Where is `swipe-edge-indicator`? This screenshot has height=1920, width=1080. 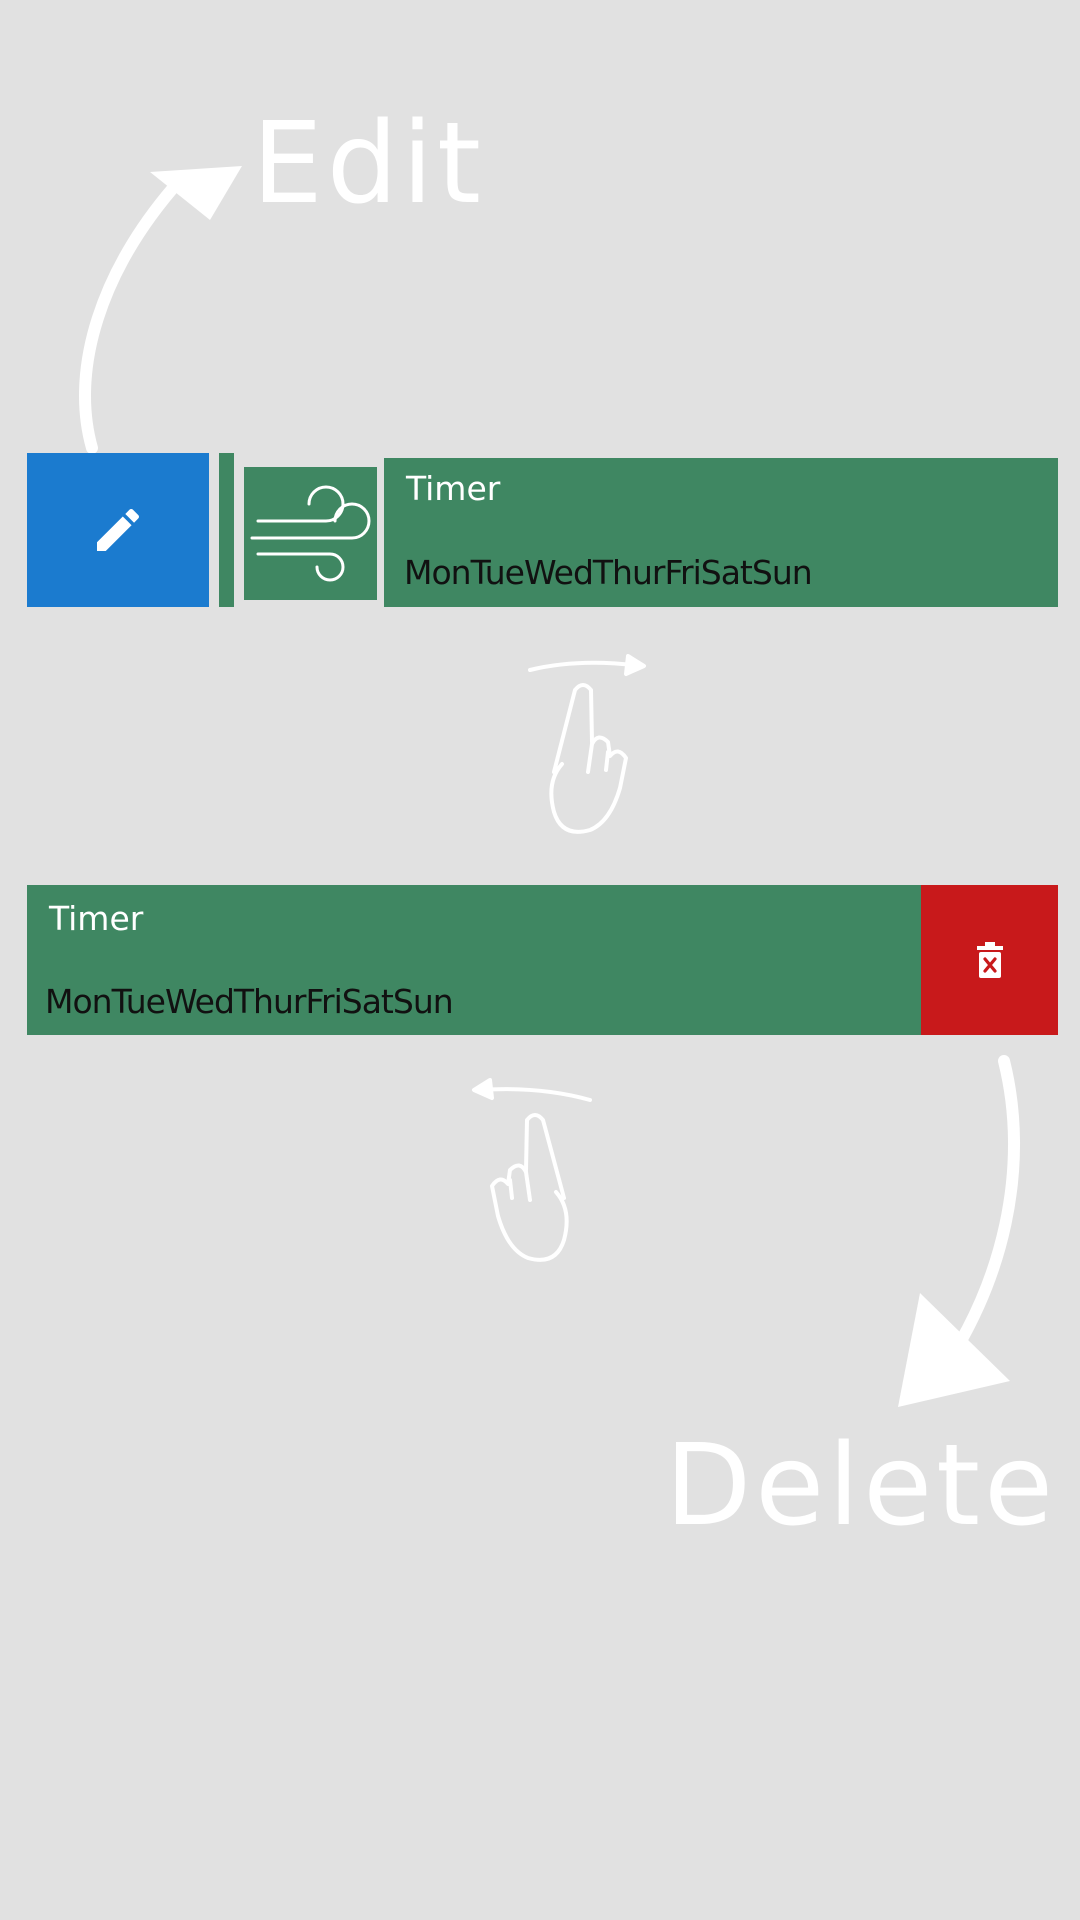 swipe-edge-indicator is located at coordinates (226, 530).